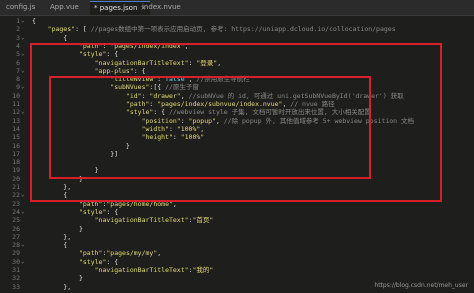 The height and width of the screenshot is (293, 474). What do you see at coordinates (16, 145) in the screenshot?
I see `line-number: 16` at bounding box center [16, 145].